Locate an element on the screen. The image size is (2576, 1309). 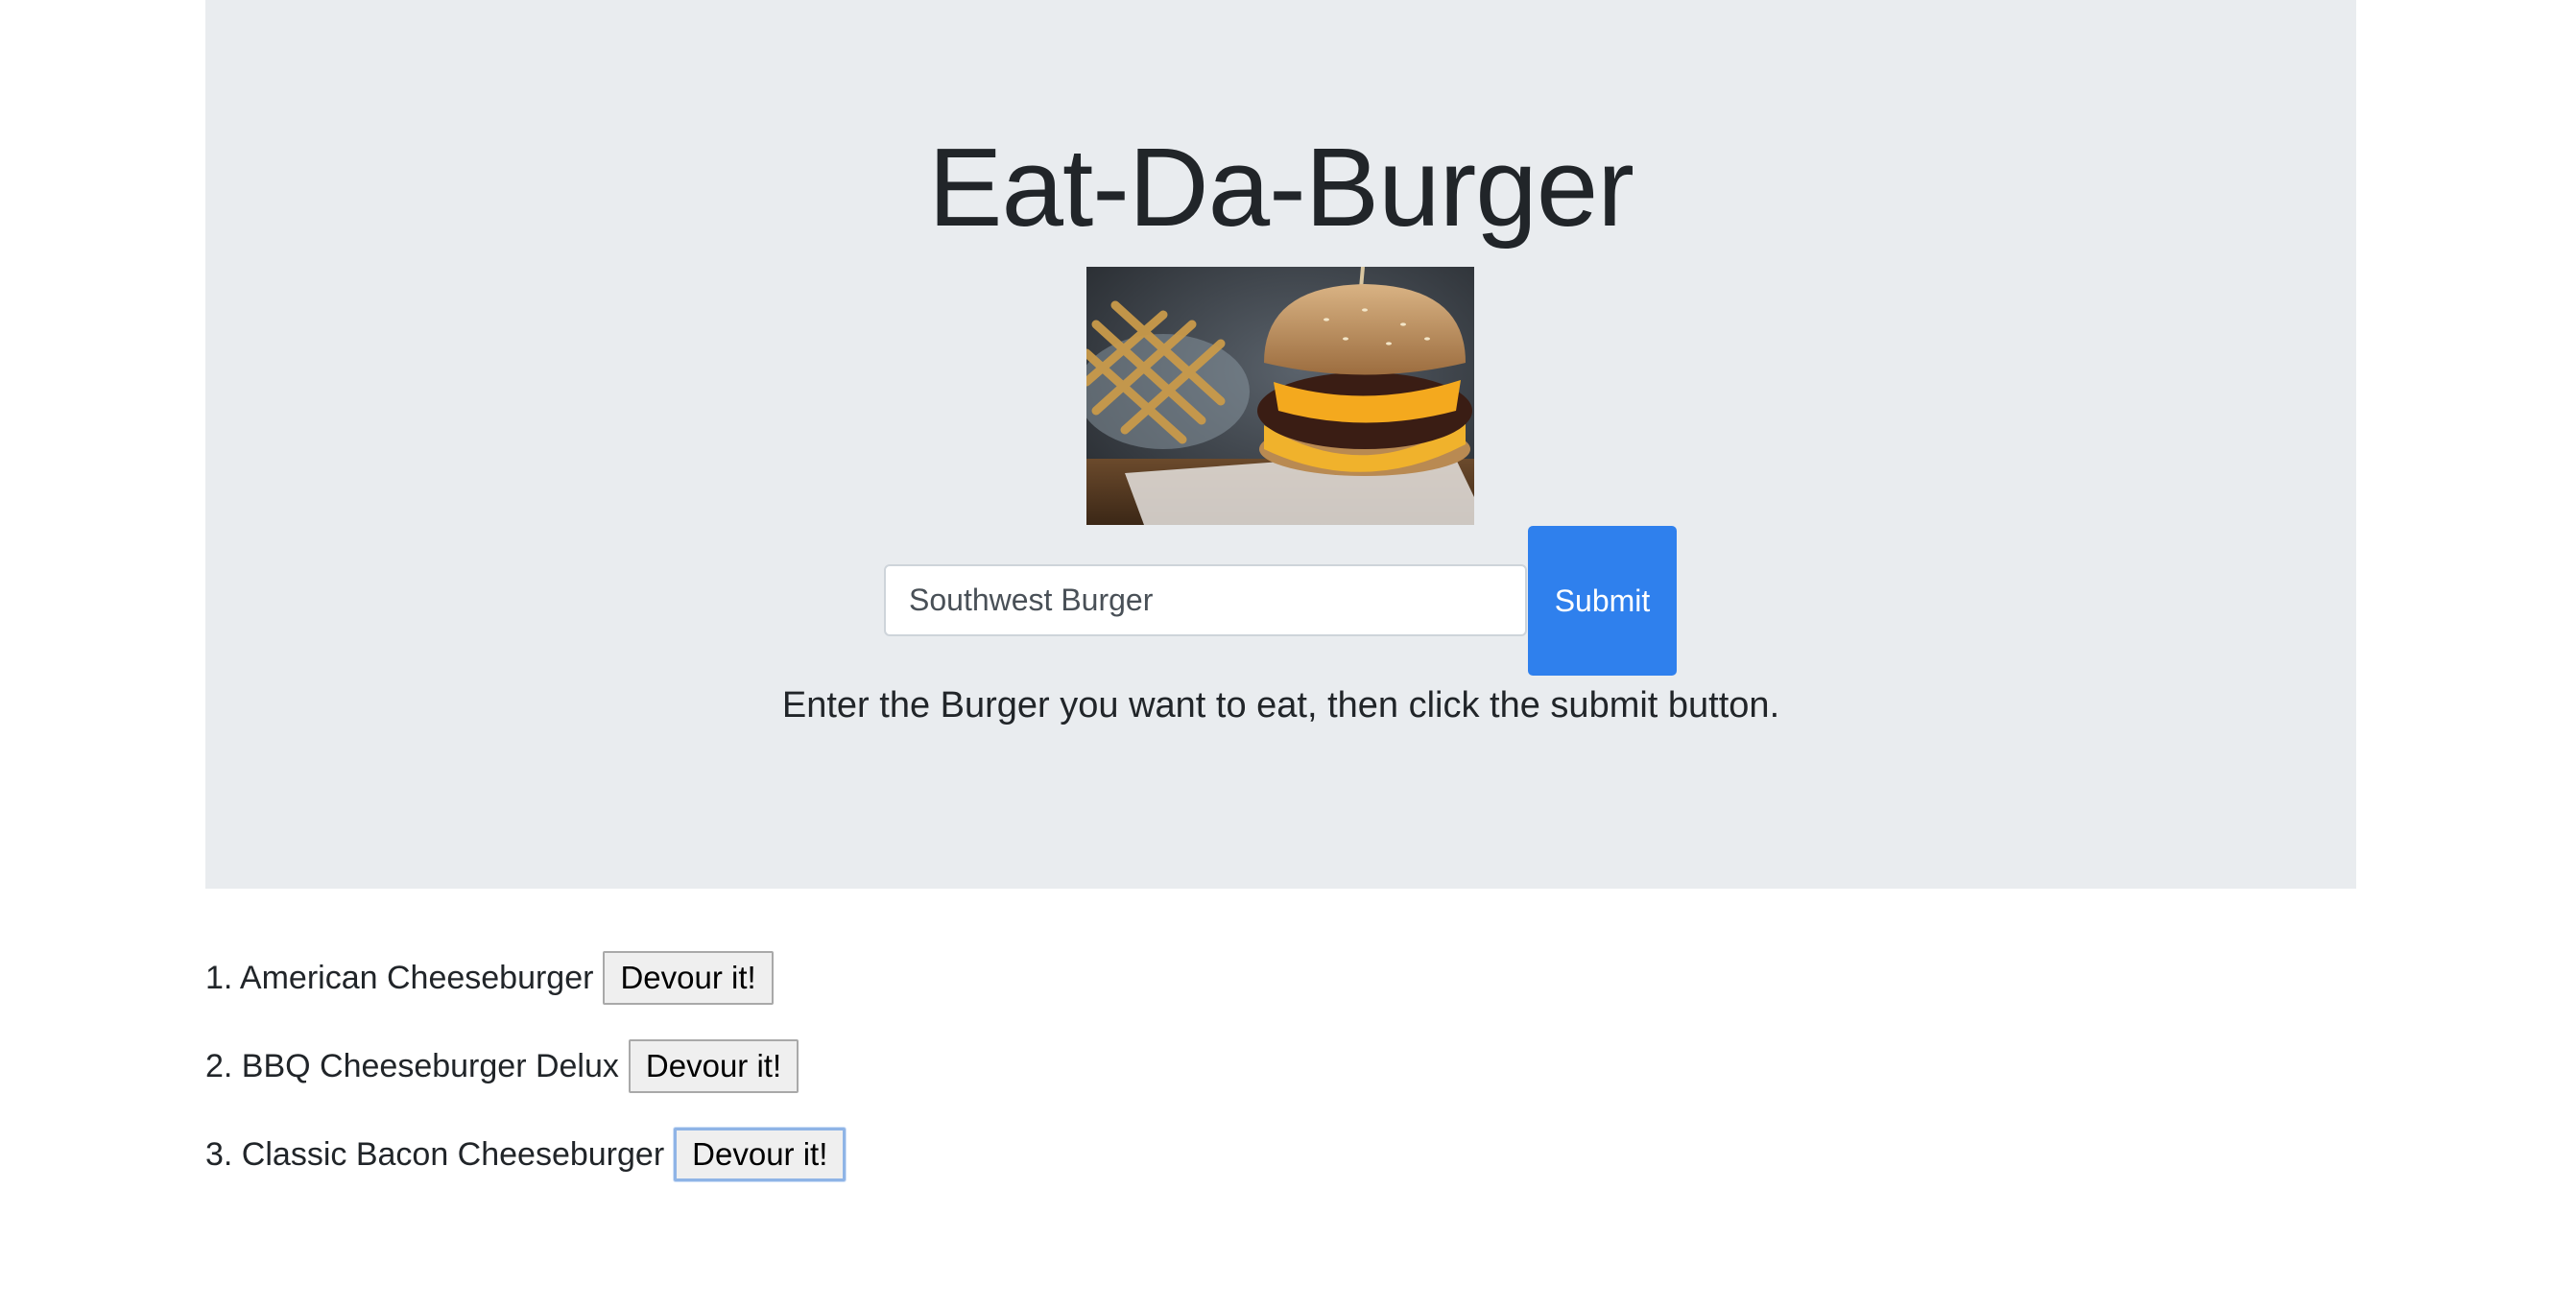
burger-image is located at coordinates (1280, 396).